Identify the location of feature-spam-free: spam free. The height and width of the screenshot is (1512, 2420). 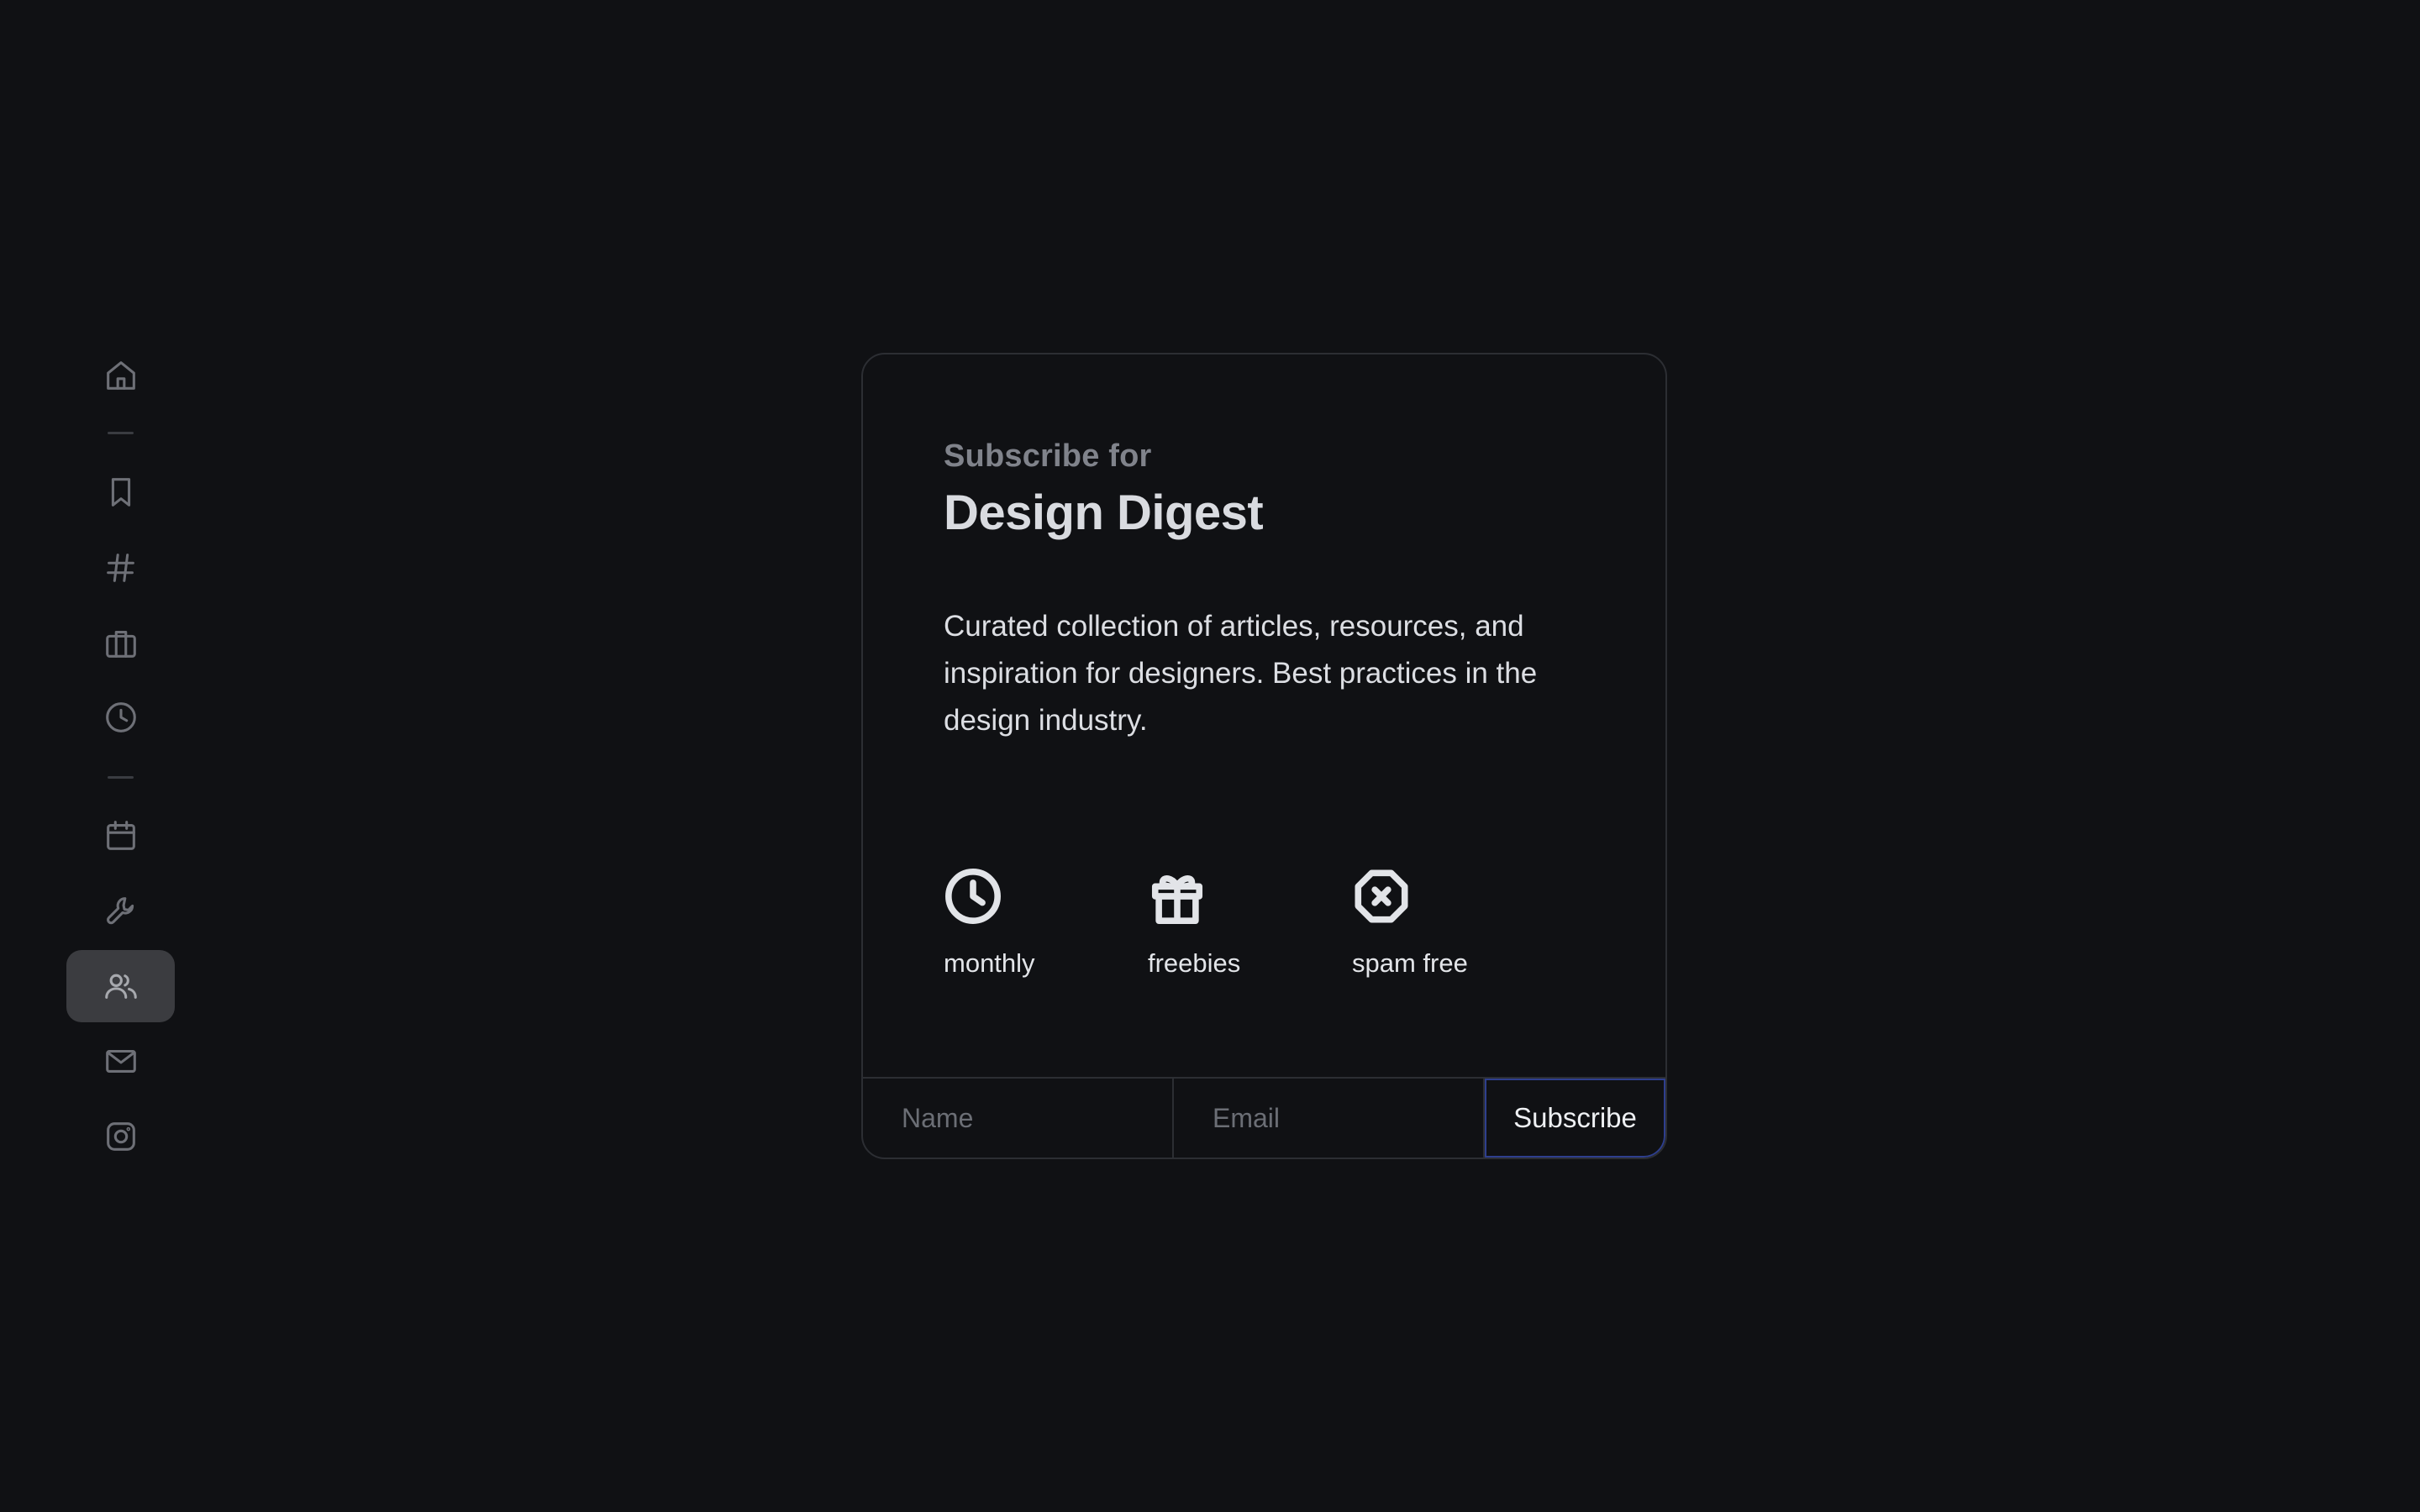
(1410, 923).